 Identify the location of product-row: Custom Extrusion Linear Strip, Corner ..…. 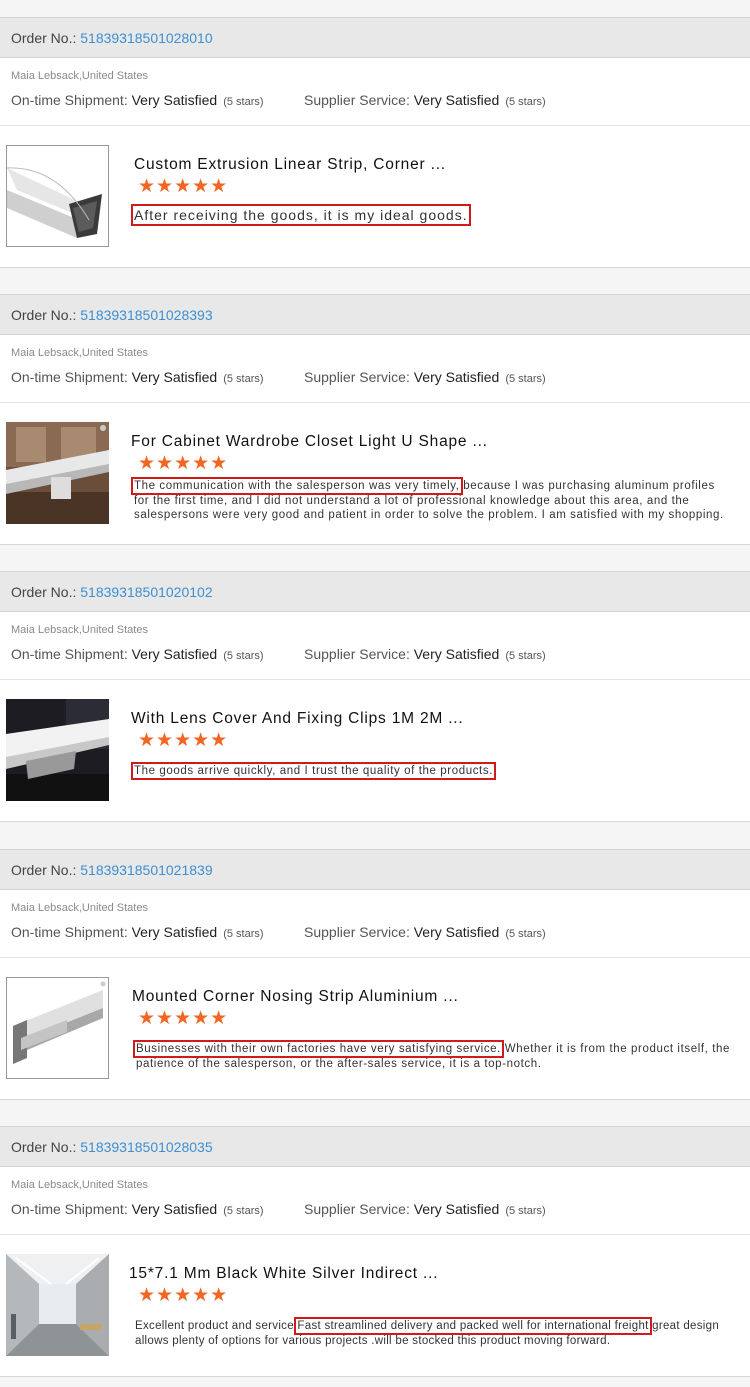
(375, 197).